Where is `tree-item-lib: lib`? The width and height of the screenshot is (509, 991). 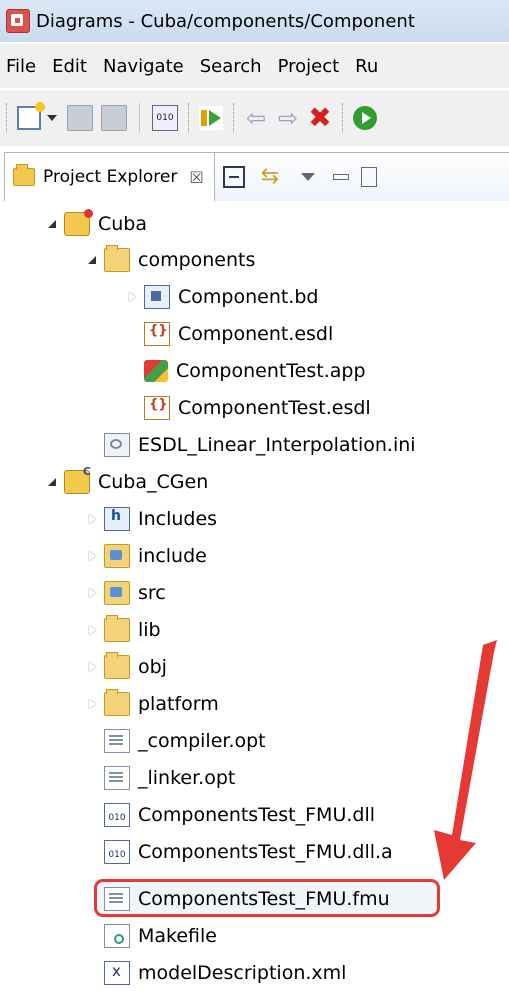 tree-item-lib: lib is located at coordinates (122, 630).